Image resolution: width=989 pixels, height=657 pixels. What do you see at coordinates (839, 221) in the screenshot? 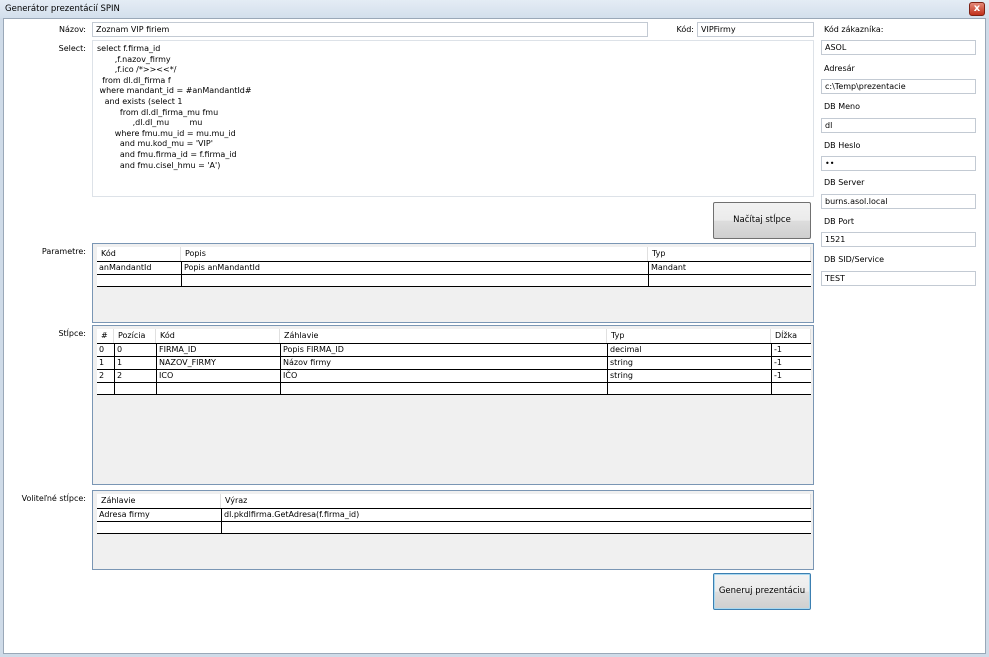
I see `db-port-label: DB Port` at bounding box center [839, 221].